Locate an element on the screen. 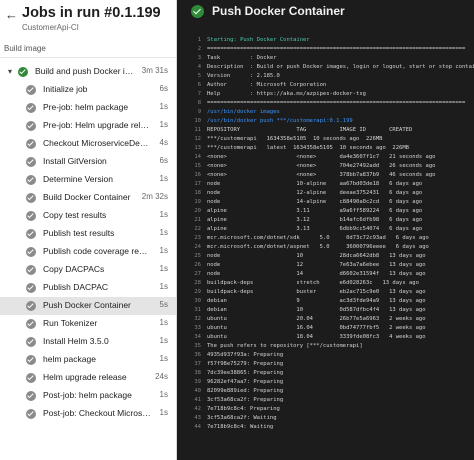 The width and height of the screenshot is (474, 460). divider is located at coordinates (88, 57).